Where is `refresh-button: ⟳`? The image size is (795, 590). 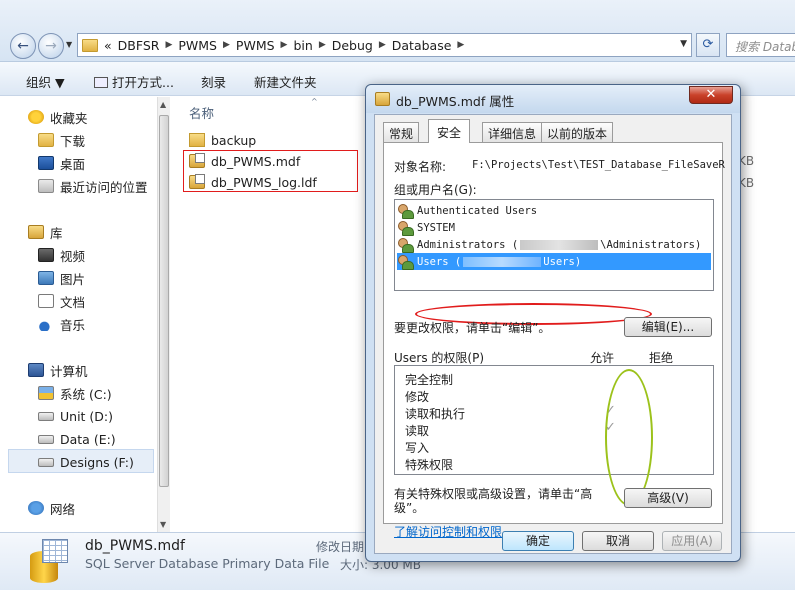
refresh-button: ⟳ is located at coordinates (708, 45).